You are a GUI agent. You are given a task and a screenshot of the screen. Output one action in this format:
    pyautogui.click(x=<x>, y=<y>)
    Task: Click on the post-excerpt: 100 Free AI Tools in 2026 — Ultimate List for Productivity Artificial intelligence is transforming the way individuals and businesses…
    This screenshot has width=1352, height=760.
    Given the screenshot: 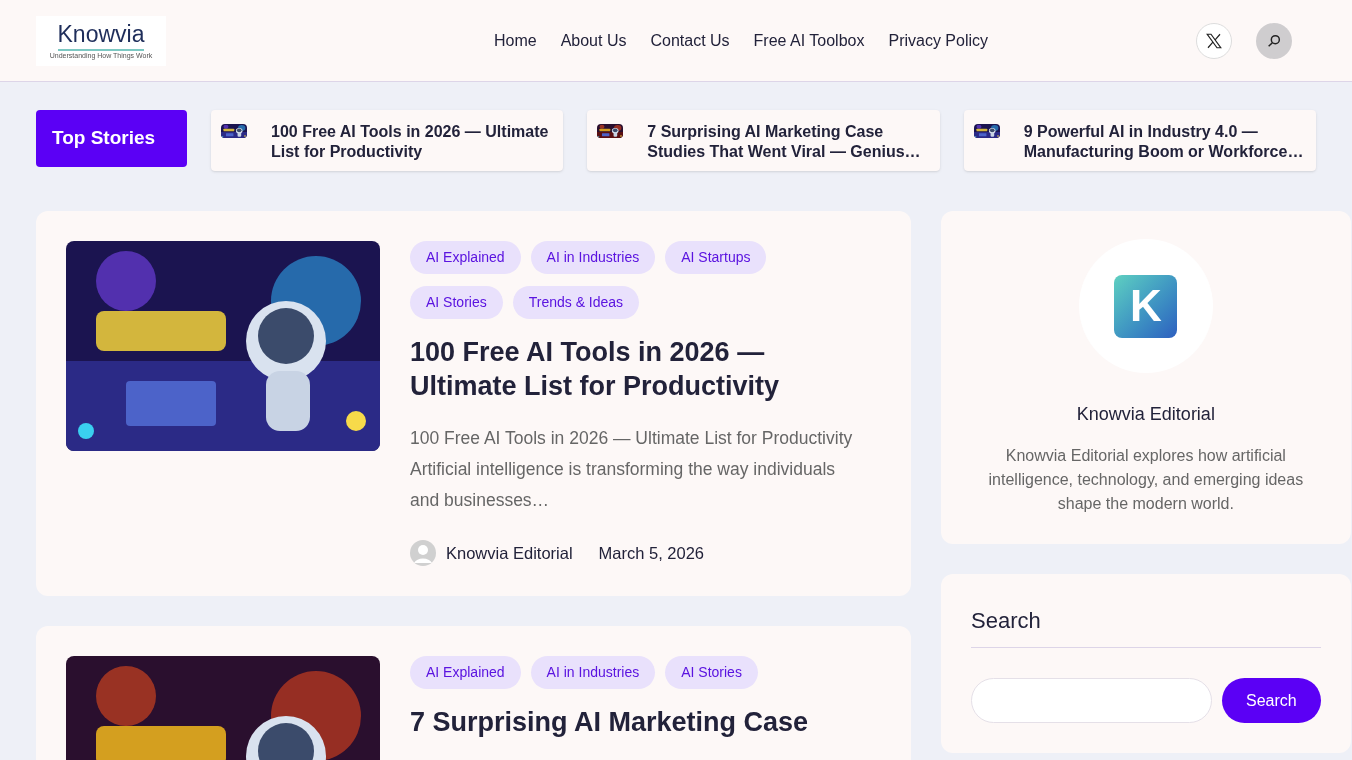 What is the action you would take?
    pyautogui.click(x=632, y=469)
    